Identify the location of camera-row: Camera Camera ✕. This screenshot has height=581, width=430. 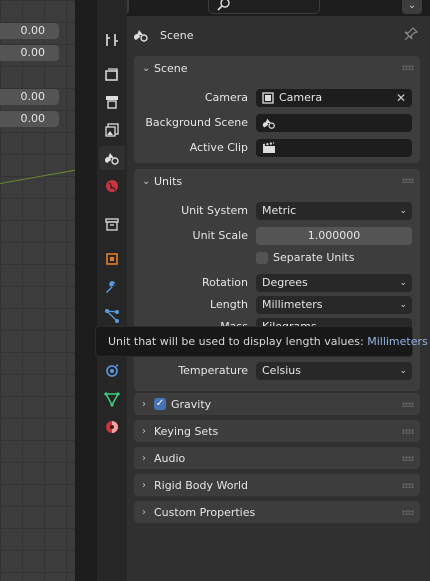
(277, 98).